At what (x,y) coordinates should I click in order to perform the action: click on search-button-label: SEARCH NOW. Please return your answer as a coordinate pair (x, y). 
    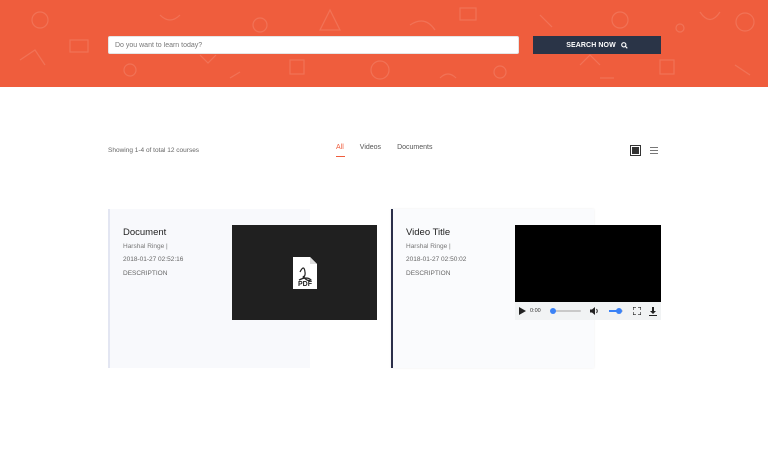
    Looking at the image, I should click on (591, 45).